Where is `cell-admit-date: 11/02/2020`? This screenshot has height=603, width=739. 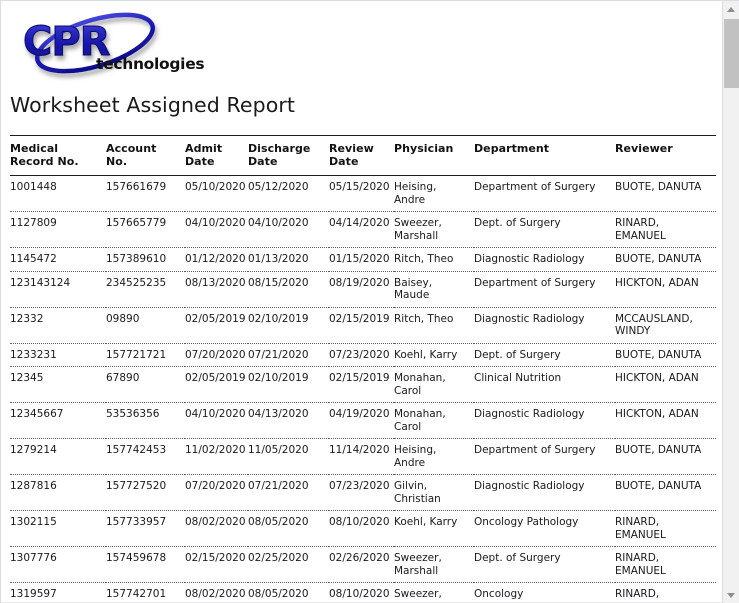
cell-admit-date: 11/02/2020 is located at coordinates (215, 450).